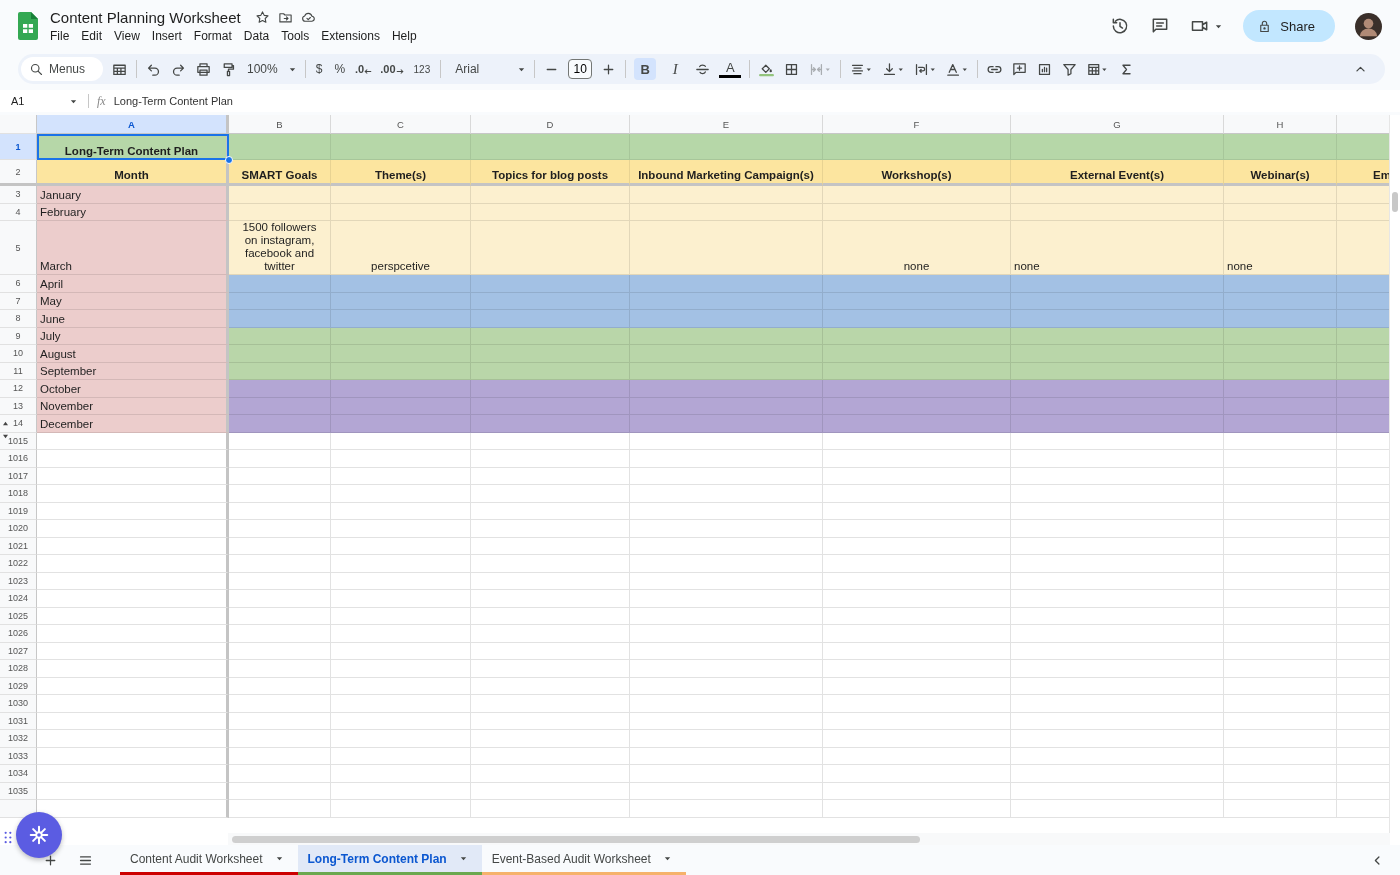  What do you see at coordinates (133, 284) in the screenshot?
I see `table-cell: April` at bounding box center [133, 284].